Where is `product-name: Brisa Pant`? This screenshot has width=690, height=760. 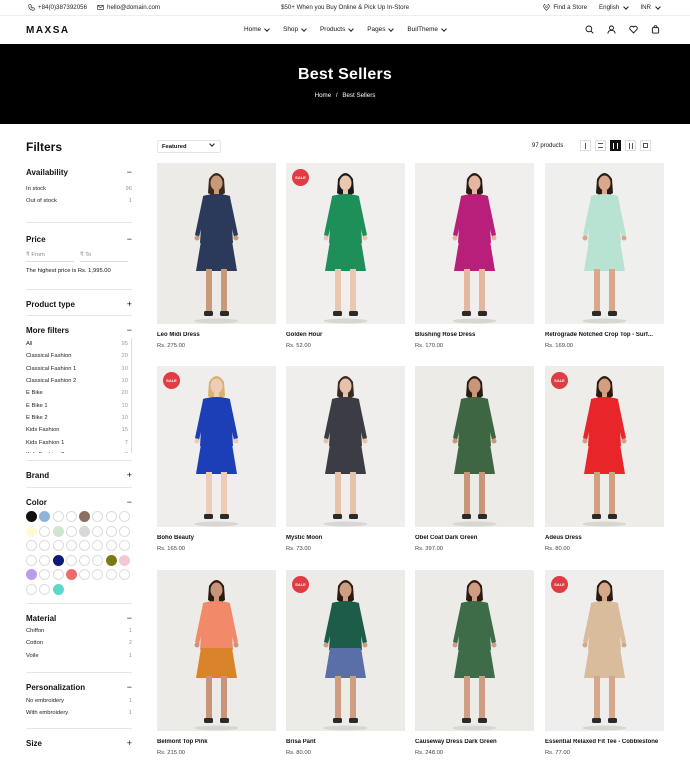
product-name: Brisa Pant is located at coordinates (345, 742).